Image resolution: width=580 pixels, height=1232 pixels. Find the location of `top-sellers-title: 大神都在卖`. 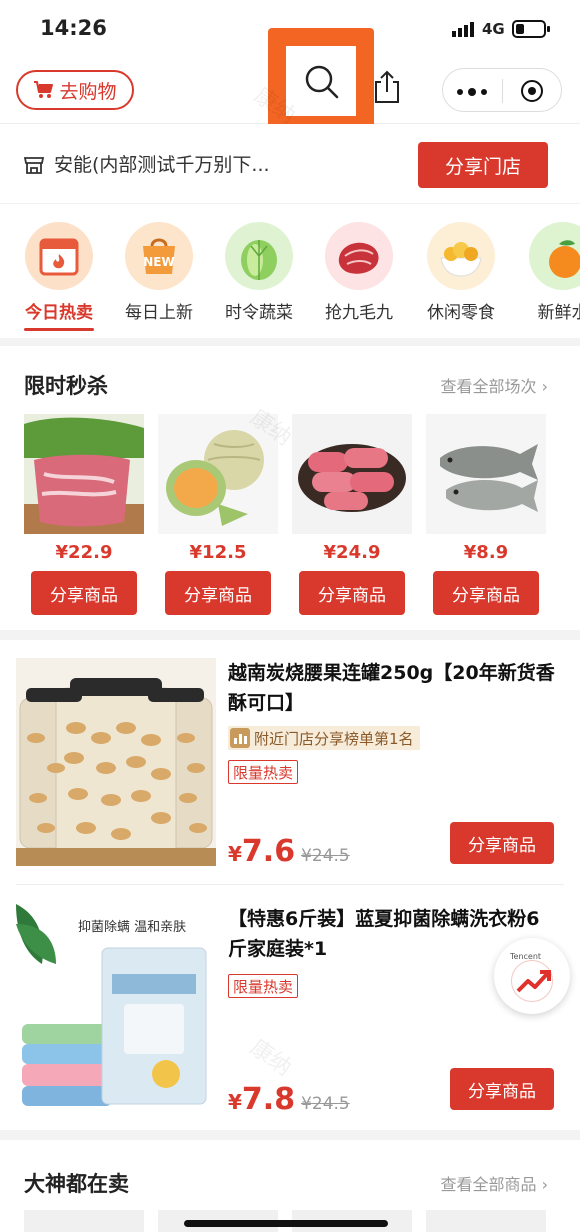

top-sellers-title: 大神都在卖 is located at coordinates (76, 1184).